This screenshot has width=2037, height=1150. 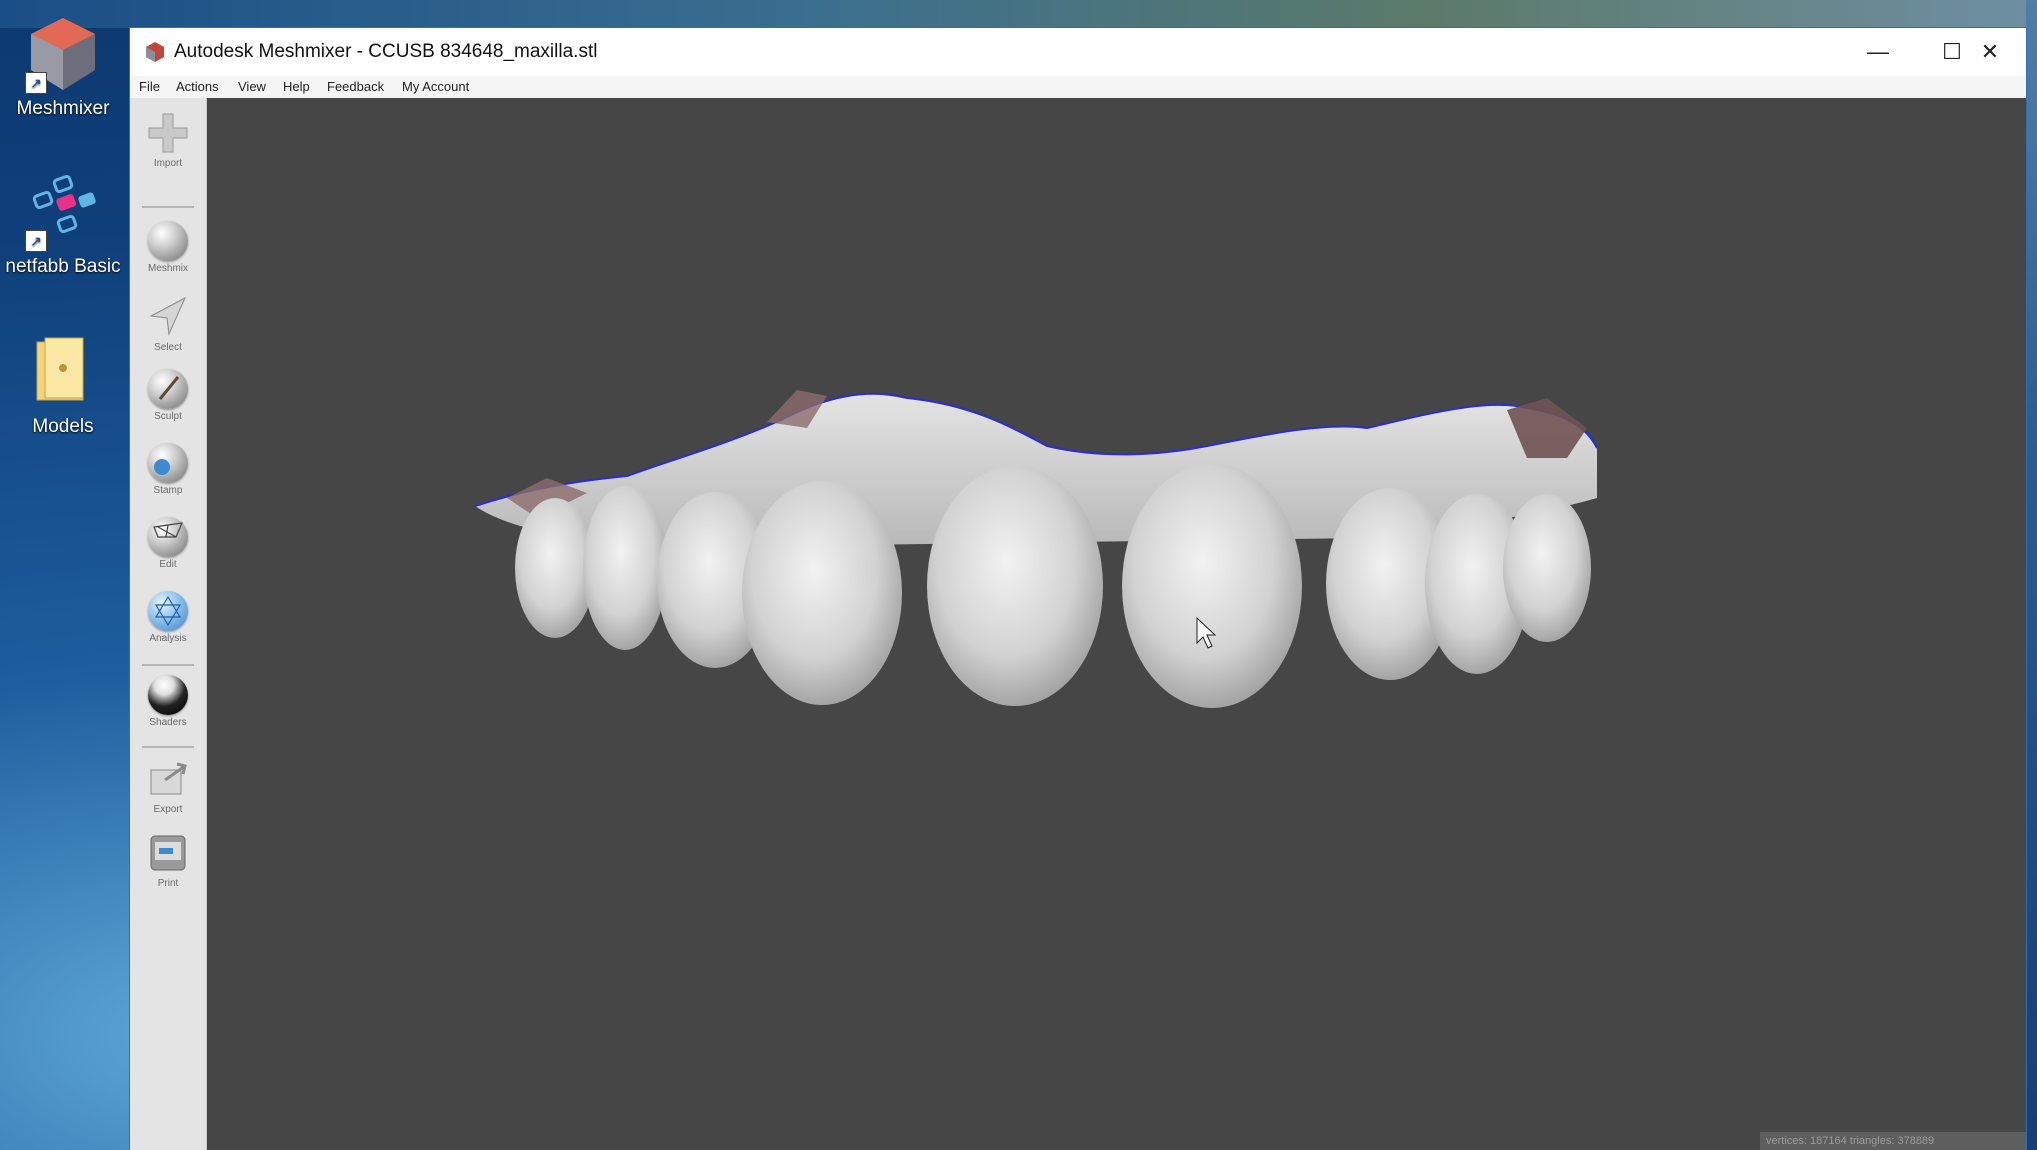 What do you see at coordinates (1878, 52) in the screenshot?
I see `minimize-button: —` at bounding box center [1878, 52].